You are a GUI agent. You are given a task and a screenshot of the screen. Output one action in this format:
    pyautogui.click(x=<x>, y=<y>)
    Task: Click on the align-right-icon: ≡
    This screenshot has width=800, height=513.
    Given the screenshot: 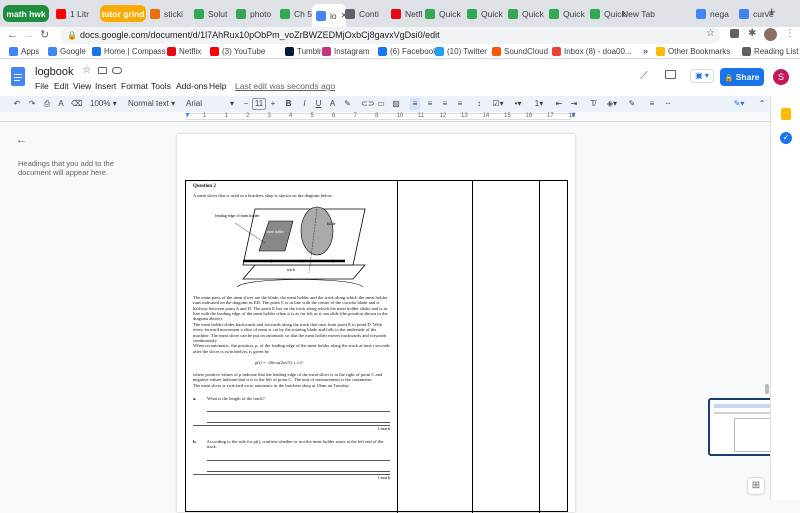 What is the action you would take?
    pyautogui.click(x=445, y=104)
    